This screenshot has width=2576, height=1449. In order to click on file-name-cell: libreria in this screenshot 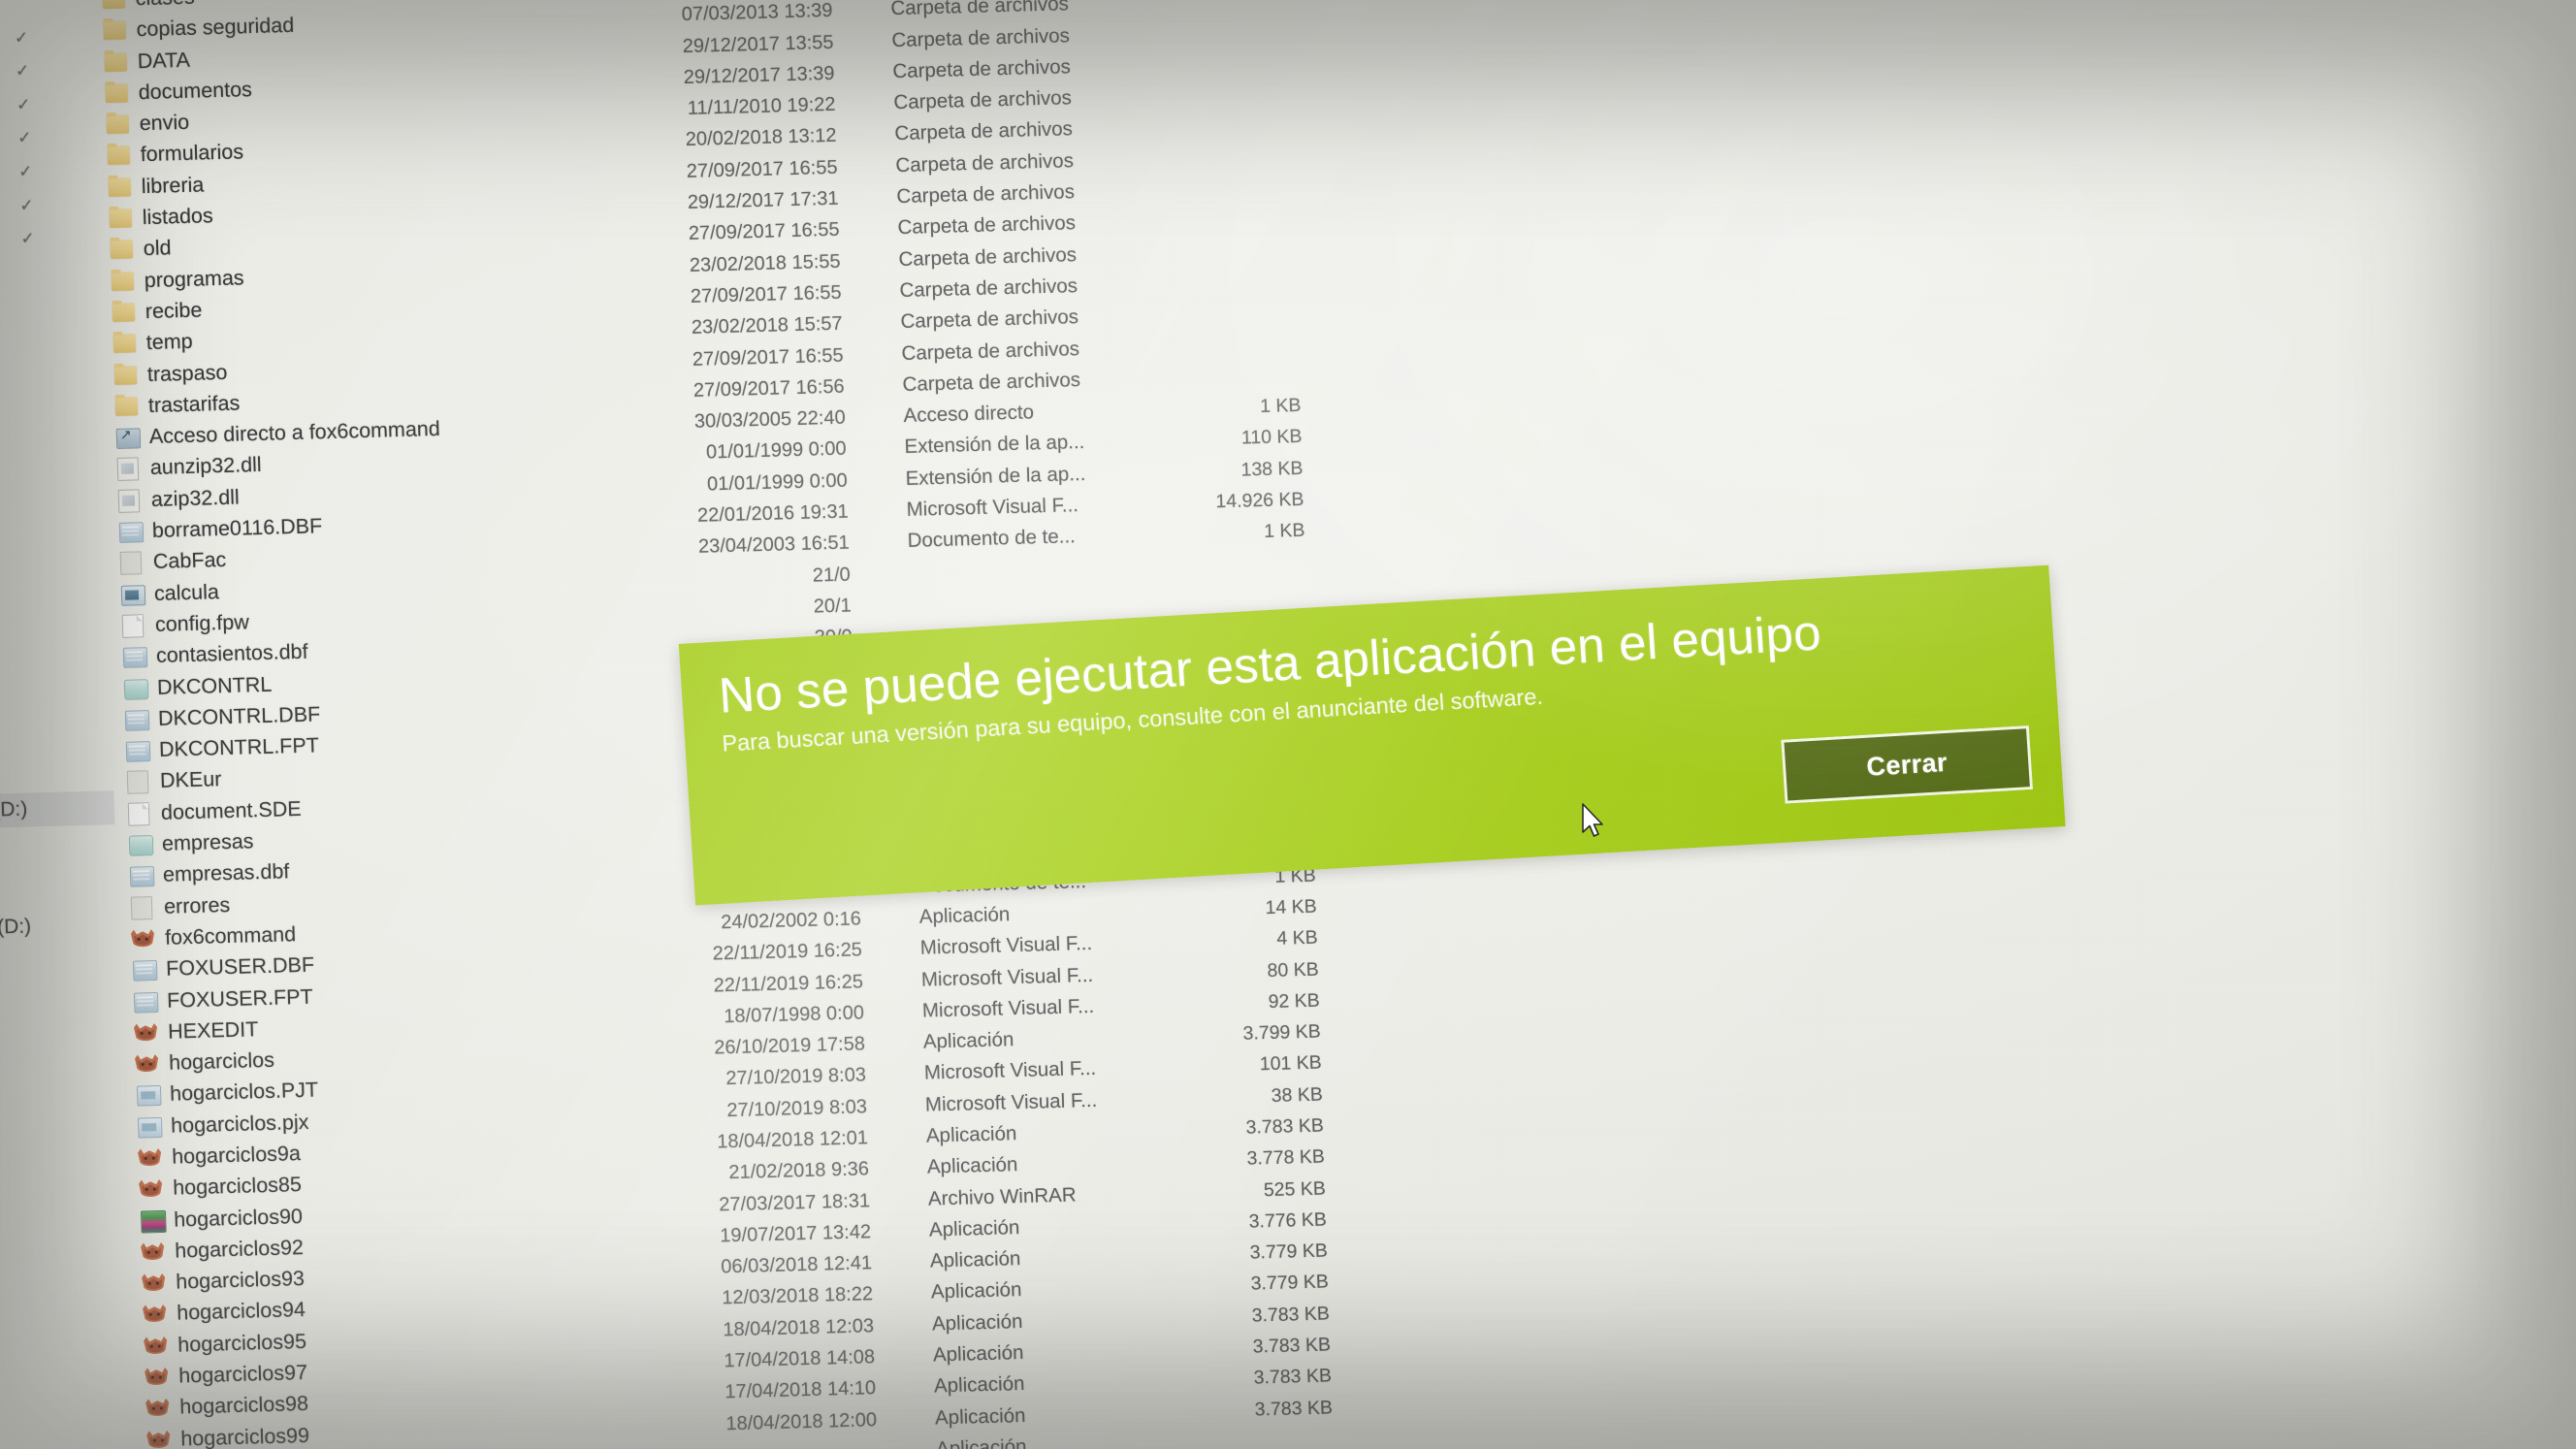, I will do `click(173, 185)`.